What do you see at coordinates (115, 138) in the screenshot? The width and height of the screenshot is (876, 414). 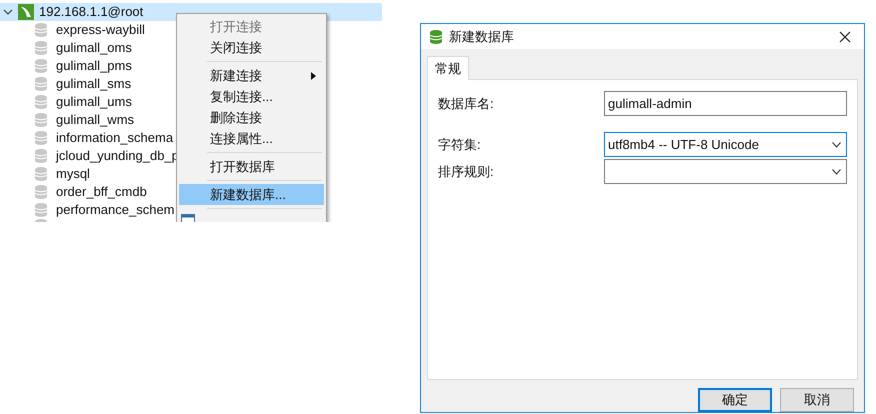 I see `database-label: information_schema` at bounding box center [115, 138].